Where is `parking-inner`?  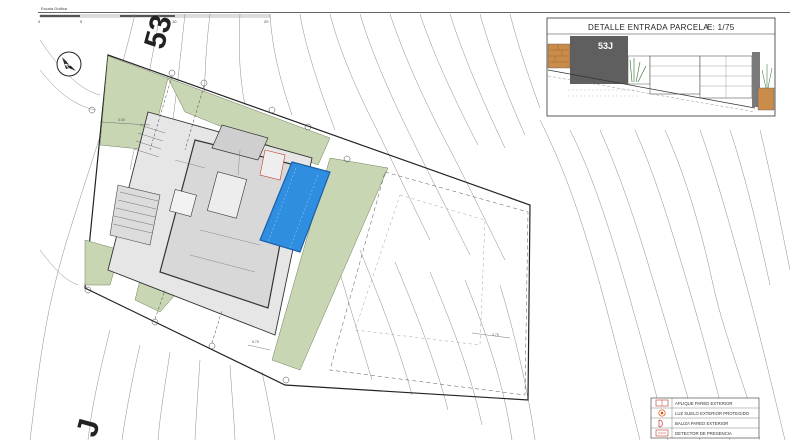
parking-inner is located at coordinates (420, 270).